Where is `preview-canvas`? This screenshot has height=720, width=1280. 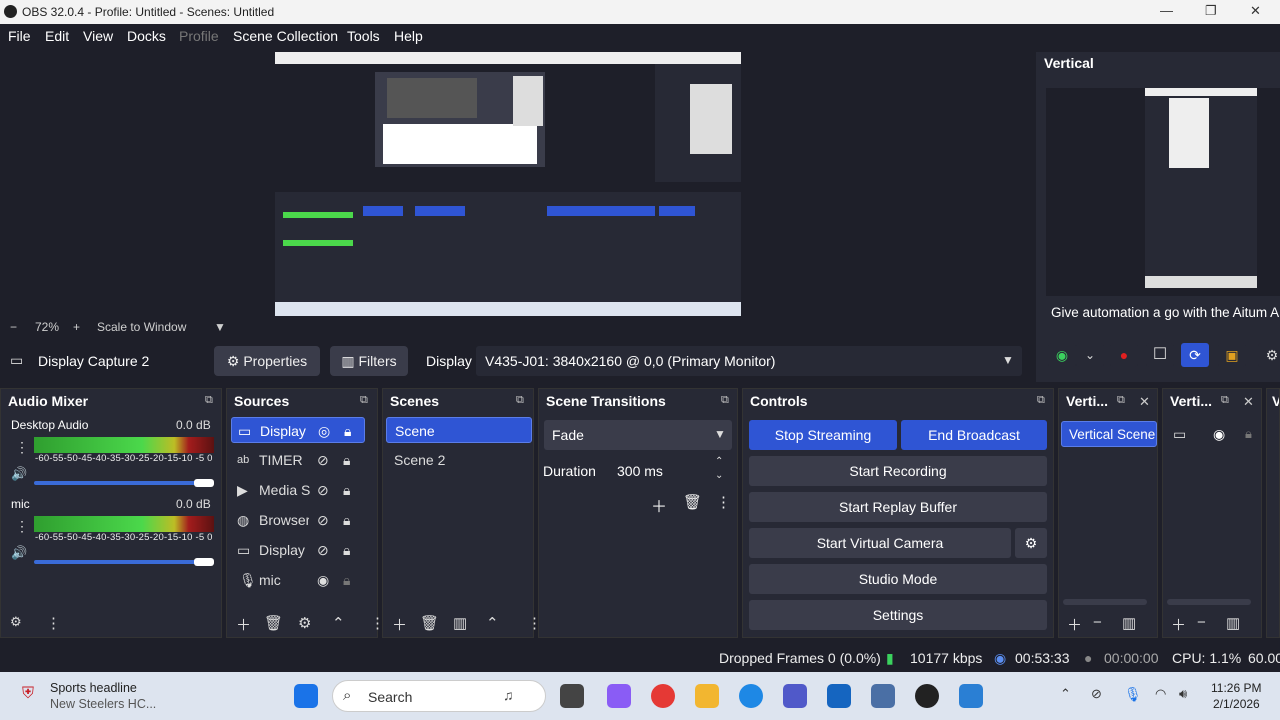
preview-canvas is located at coordinates (508, 184).